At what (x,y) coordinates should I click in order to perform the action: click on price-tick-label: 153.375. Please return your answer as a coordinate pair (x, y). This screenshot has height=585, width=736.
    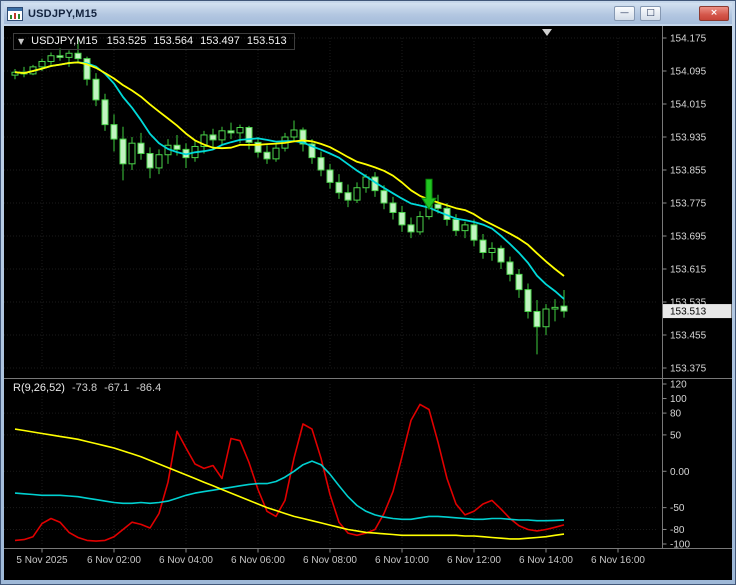
    Looking at the image, I should click on (688, 369).